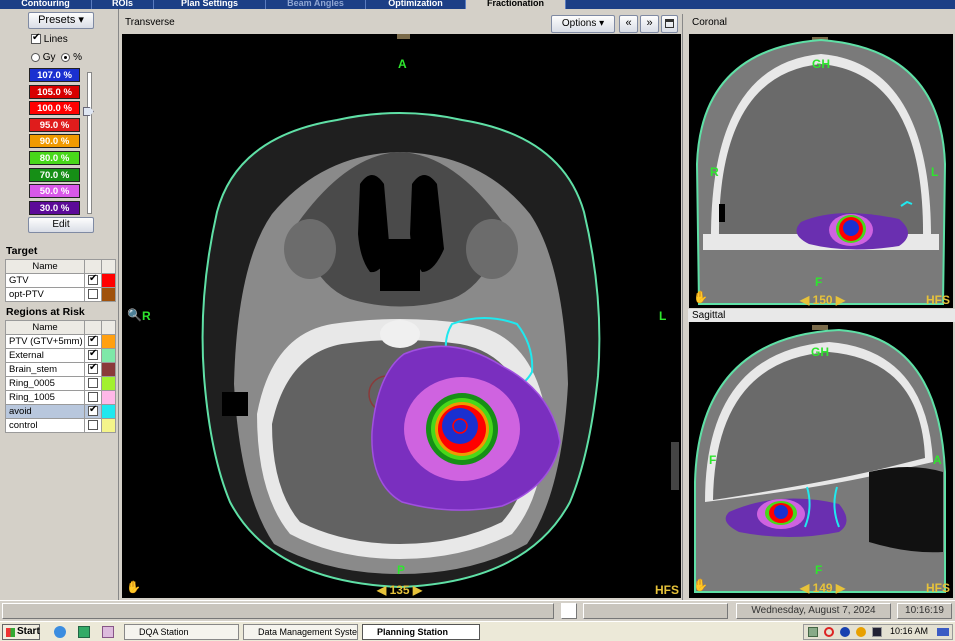 The image size is (955, 641). Describe the element at coordinates (663, 316) in the screenshot. I see `left-label: L` at that location.